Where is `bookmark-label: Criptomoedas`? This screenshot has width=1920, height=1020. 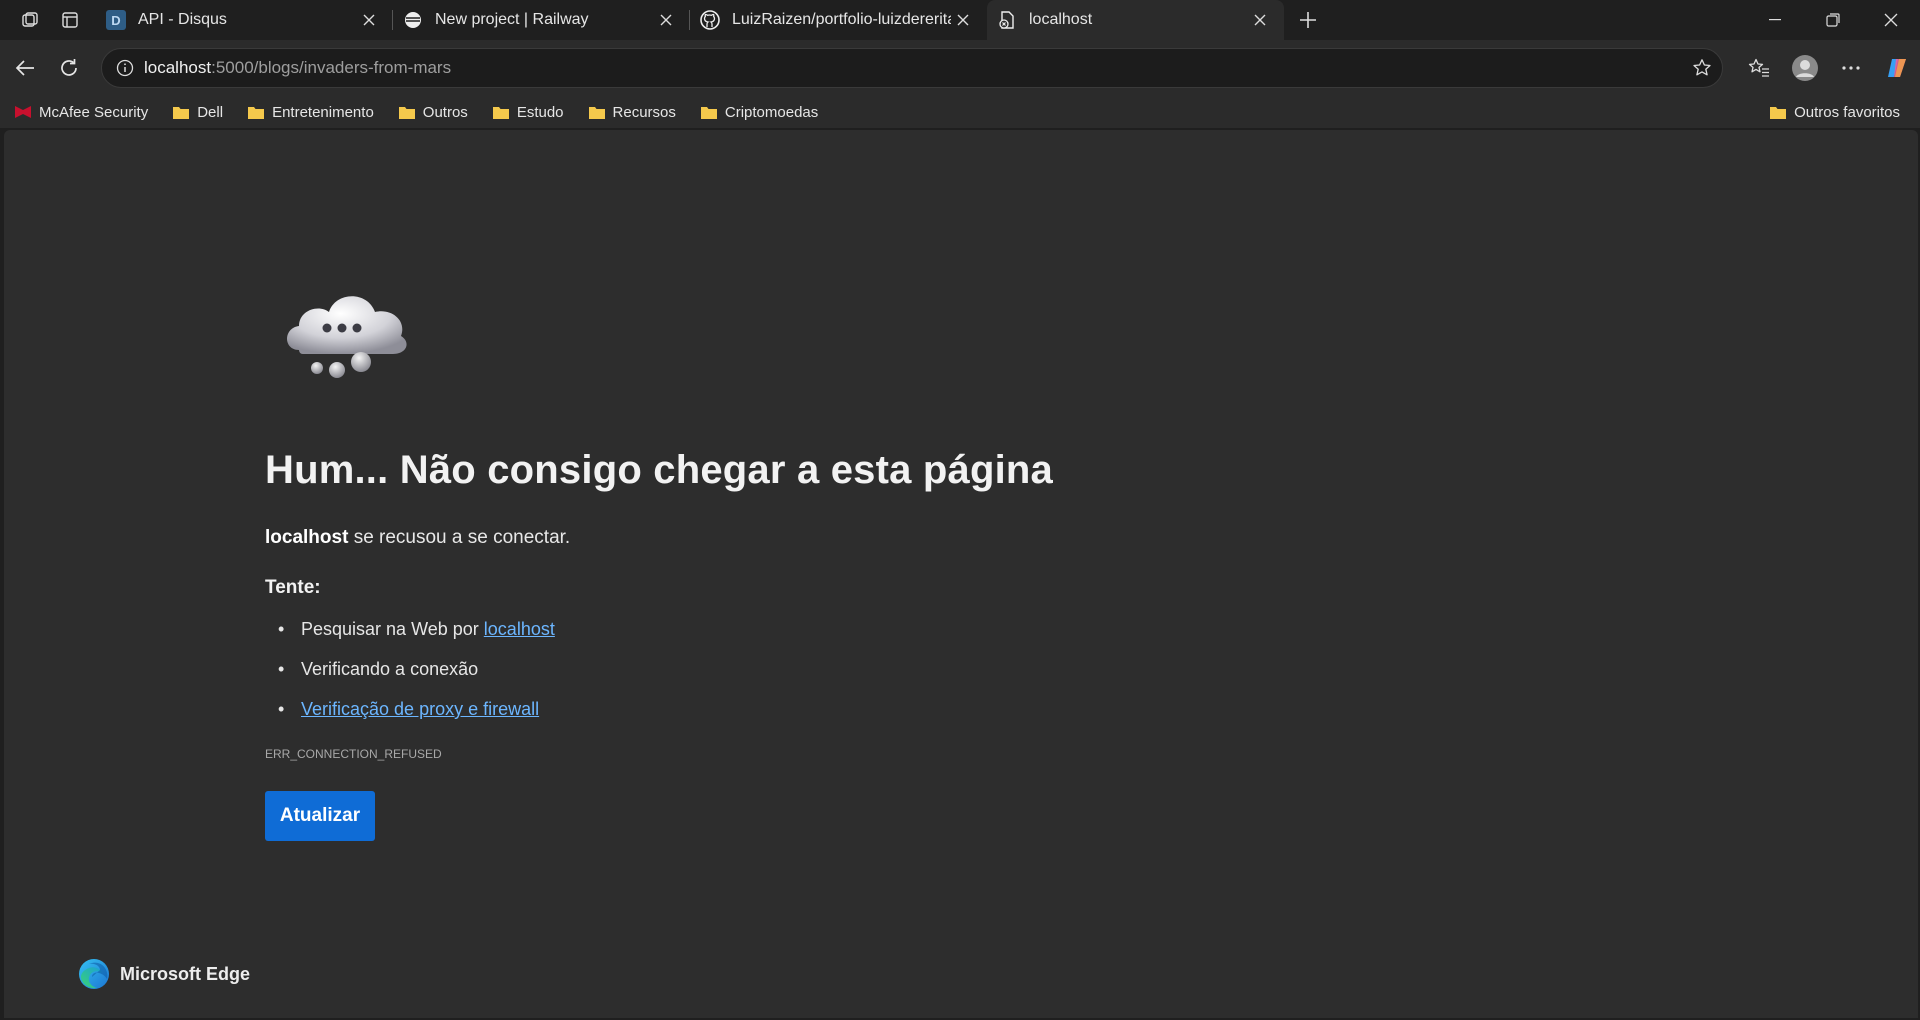 bookmark-label: Criptomoedas is located at coordinates (771, 112).